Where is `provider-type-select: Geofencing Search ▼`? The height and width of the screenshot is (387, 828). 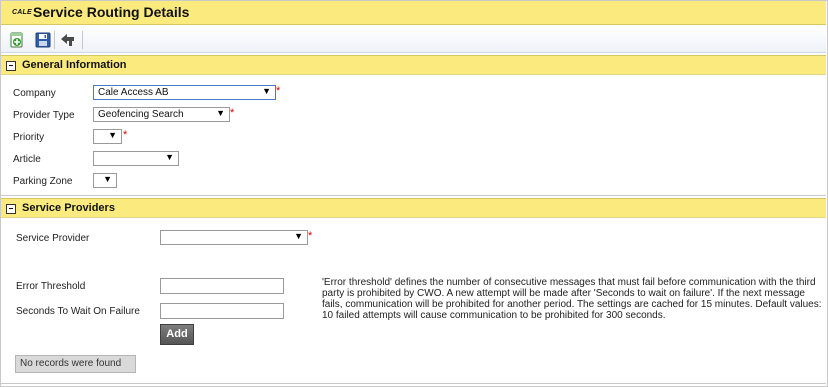
provider-type-select: Geofencing Search ▼ is located at coordinates (161, 114).